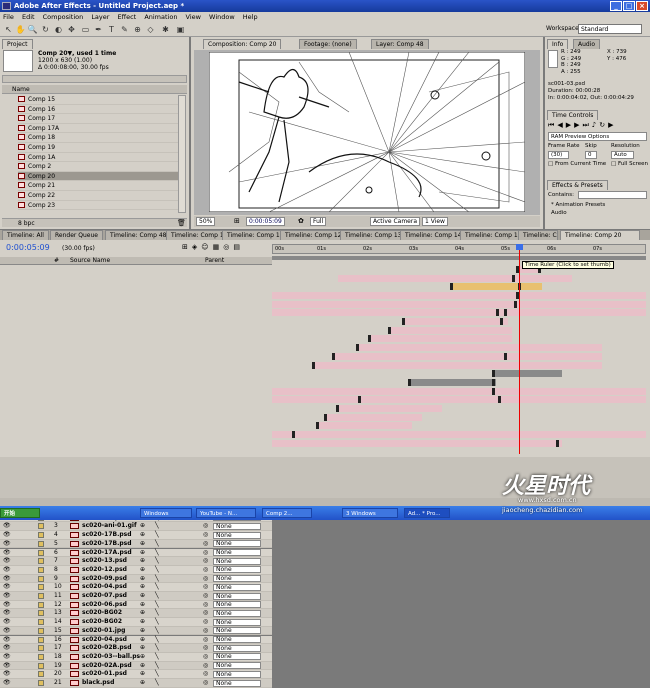 The image size is (650, 688). Describe the element at coordinates (109, 526) in the screenshot. I see `layer-name: sc020-ani-01.gif` at that location.